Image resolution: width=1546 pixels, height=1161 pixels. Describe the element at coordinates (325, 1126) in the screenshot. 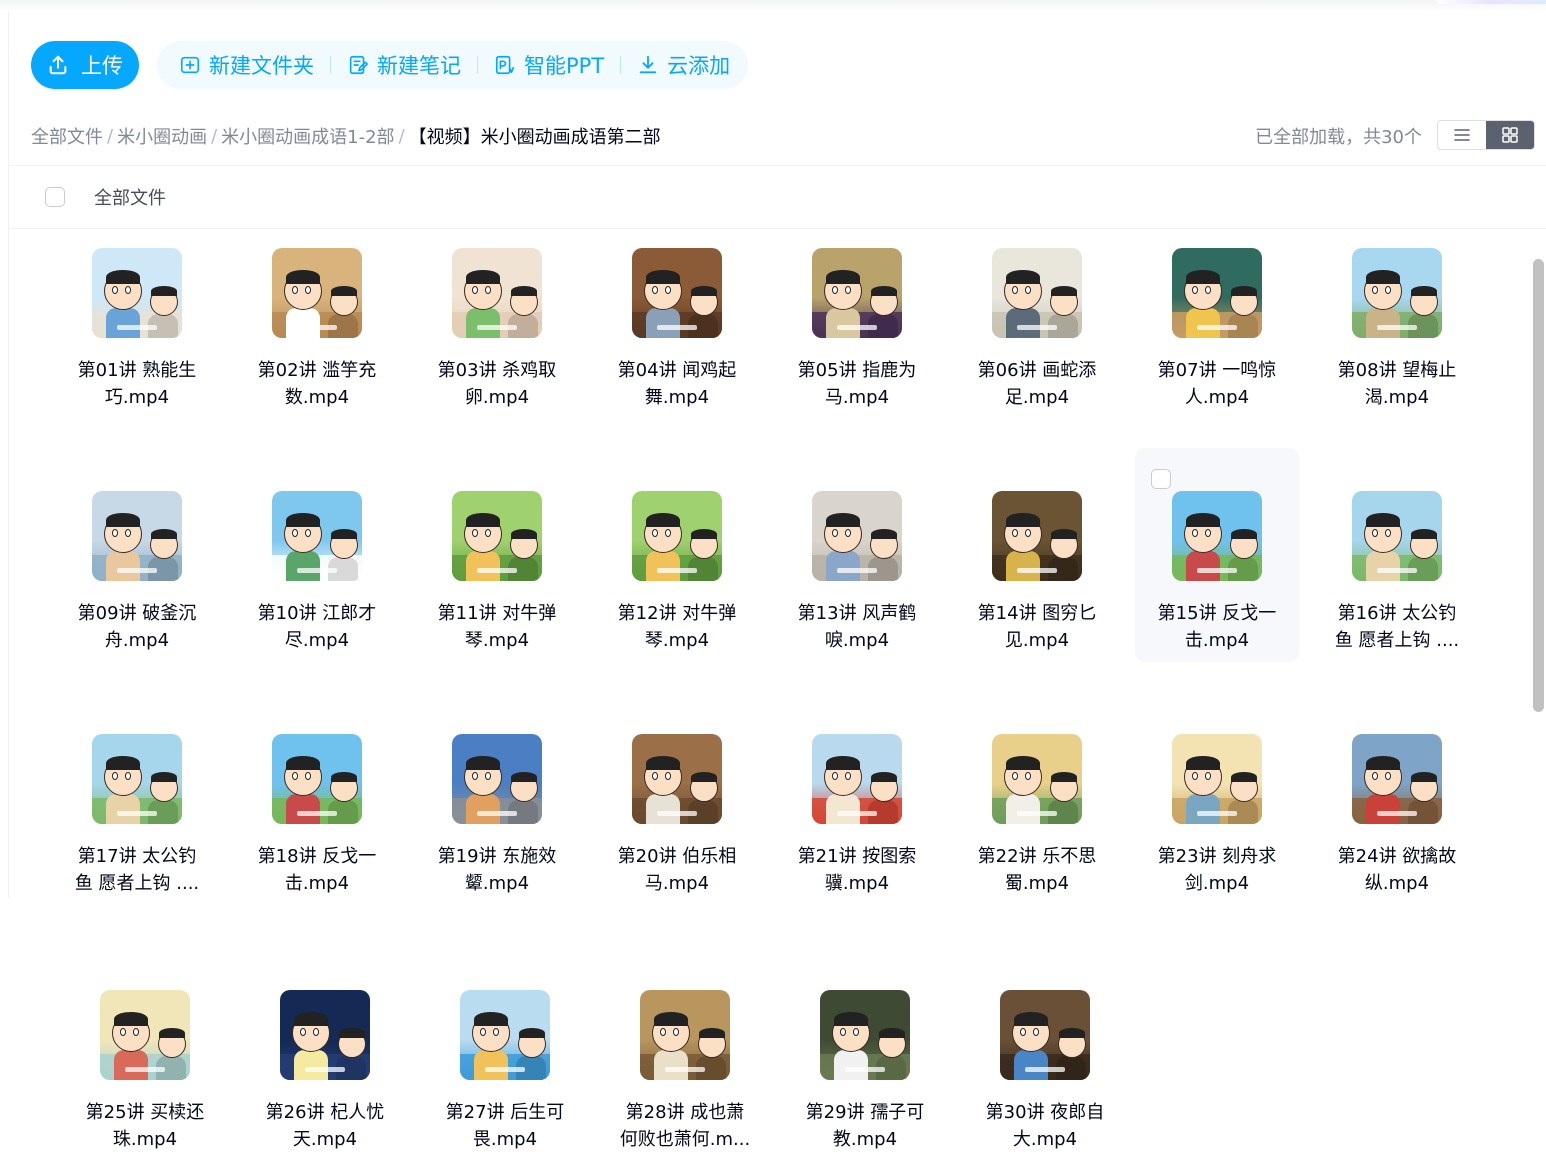

I see `file-name: 第26讲 杞人忧 天.mp4` at that location.